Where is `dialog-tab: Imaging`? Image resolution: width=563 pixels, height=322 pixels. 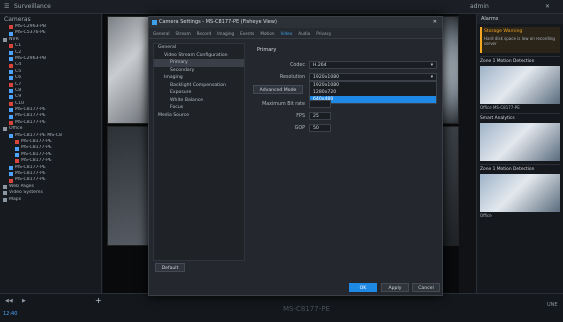 dialog-tab: Imaging is located at coordinates (225, 33).